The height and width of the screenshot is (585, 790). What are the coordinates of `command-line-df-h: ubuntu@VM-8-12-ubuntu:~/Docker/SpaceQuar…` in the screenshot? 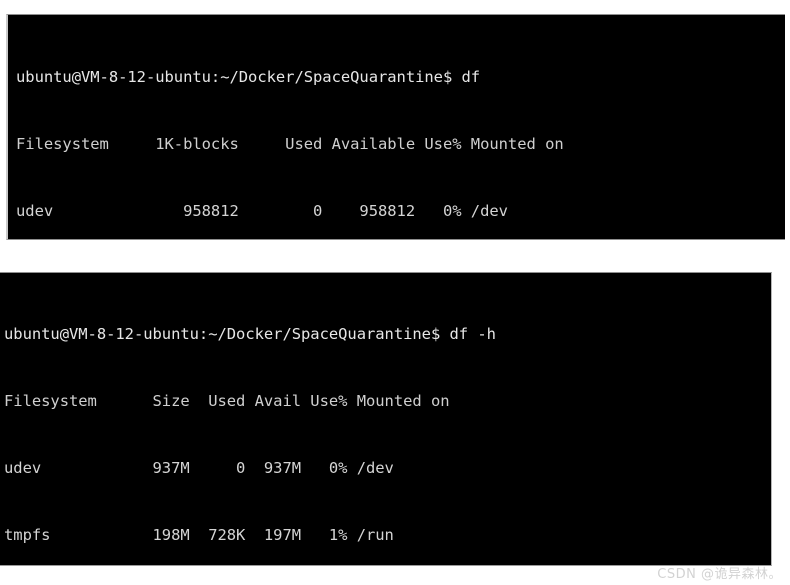 It's located at (250, 333).